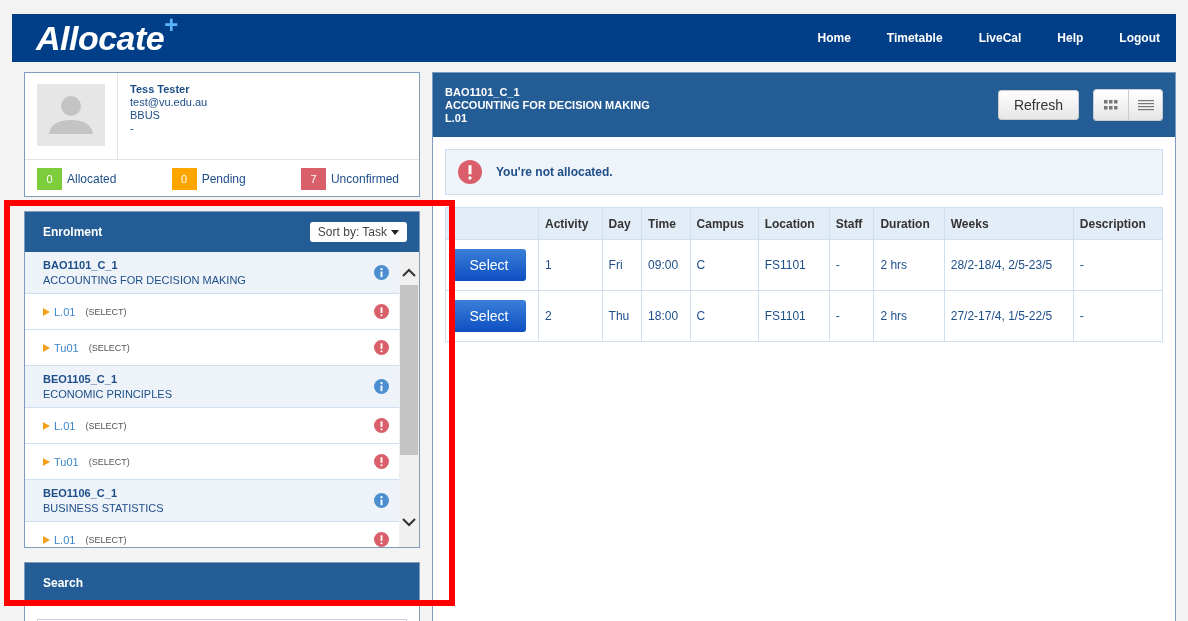  Describe the element at coordinates (914, 38) in the screenshot. I see `nav-link: Timetable` at that location.